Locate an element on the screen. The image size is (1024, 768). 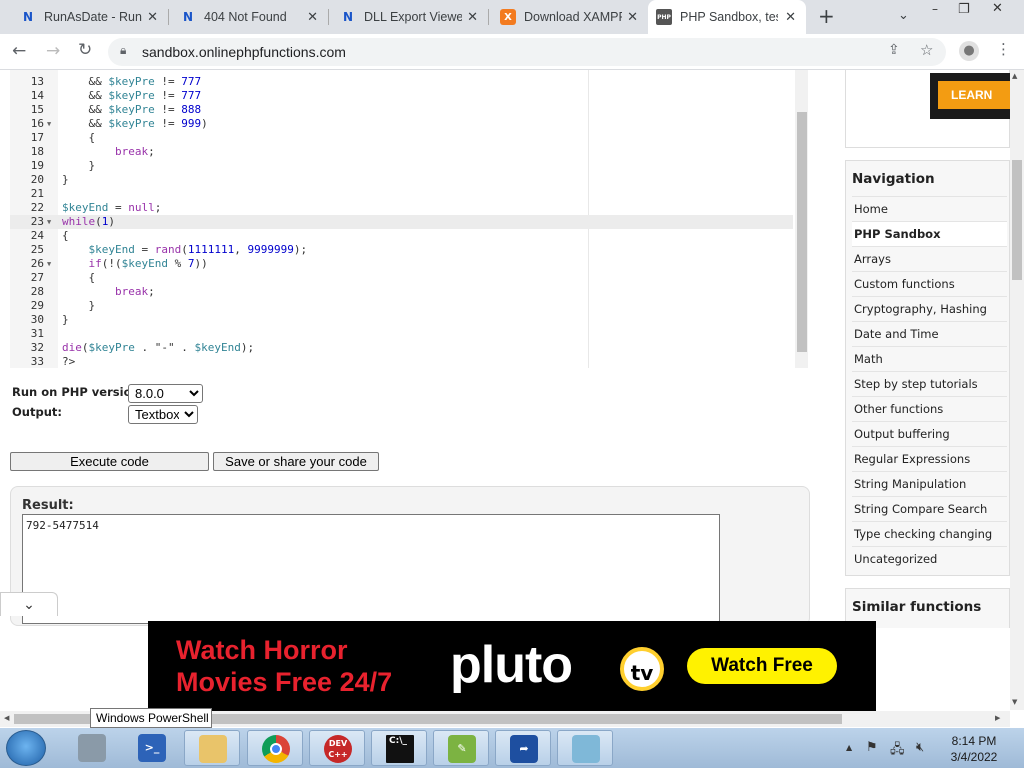
sidebar-nav-item: Other functions is located at coordinates (929, 408).